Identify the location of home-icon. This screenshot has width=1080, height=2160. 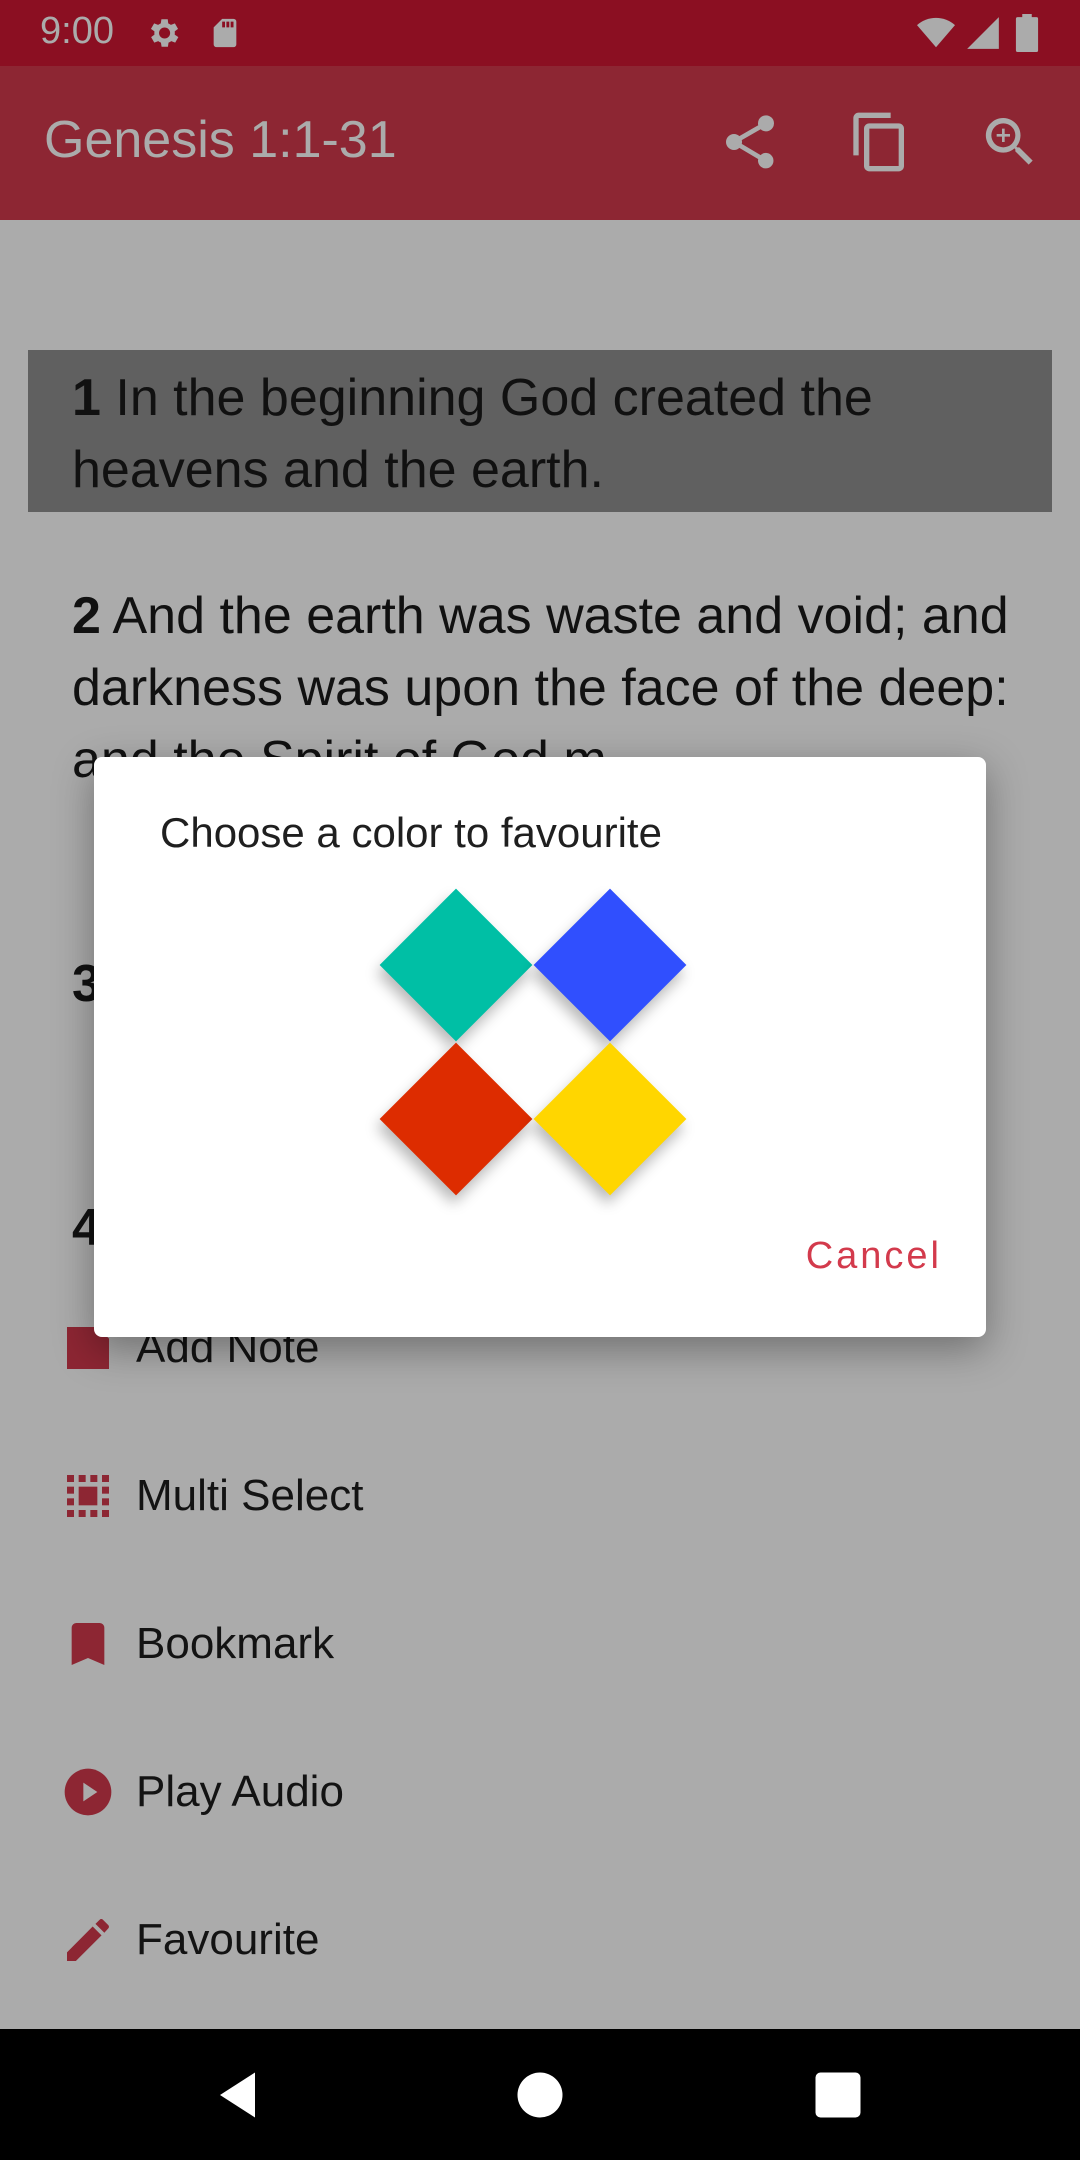
(540, 2095).